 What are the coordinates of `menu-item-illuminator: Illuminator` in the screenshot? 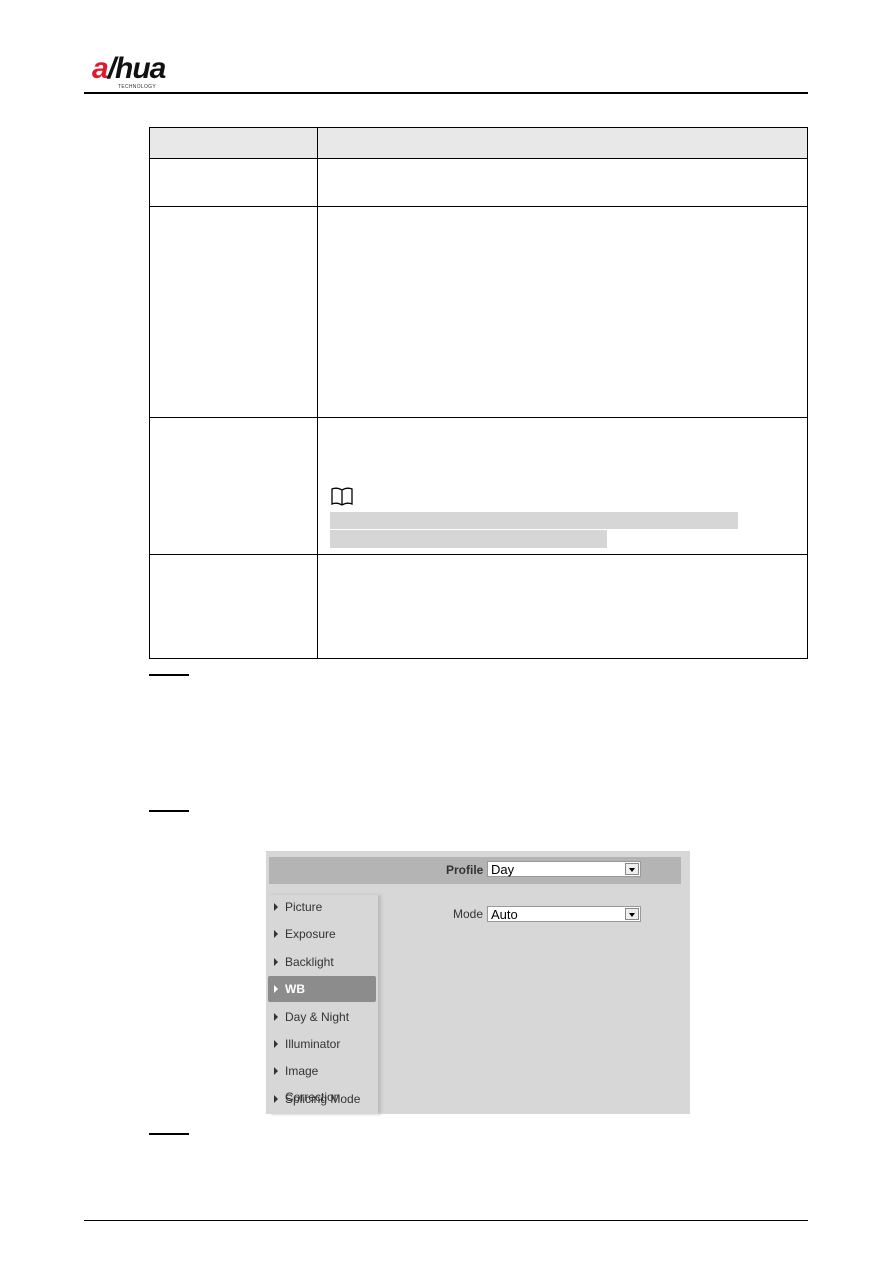 It's located at (322, 1044).